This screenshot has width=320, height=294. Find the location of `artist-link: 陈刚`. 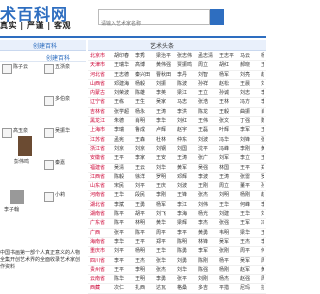

artist-link: 陈刚 is located at coordinates (208, 260).